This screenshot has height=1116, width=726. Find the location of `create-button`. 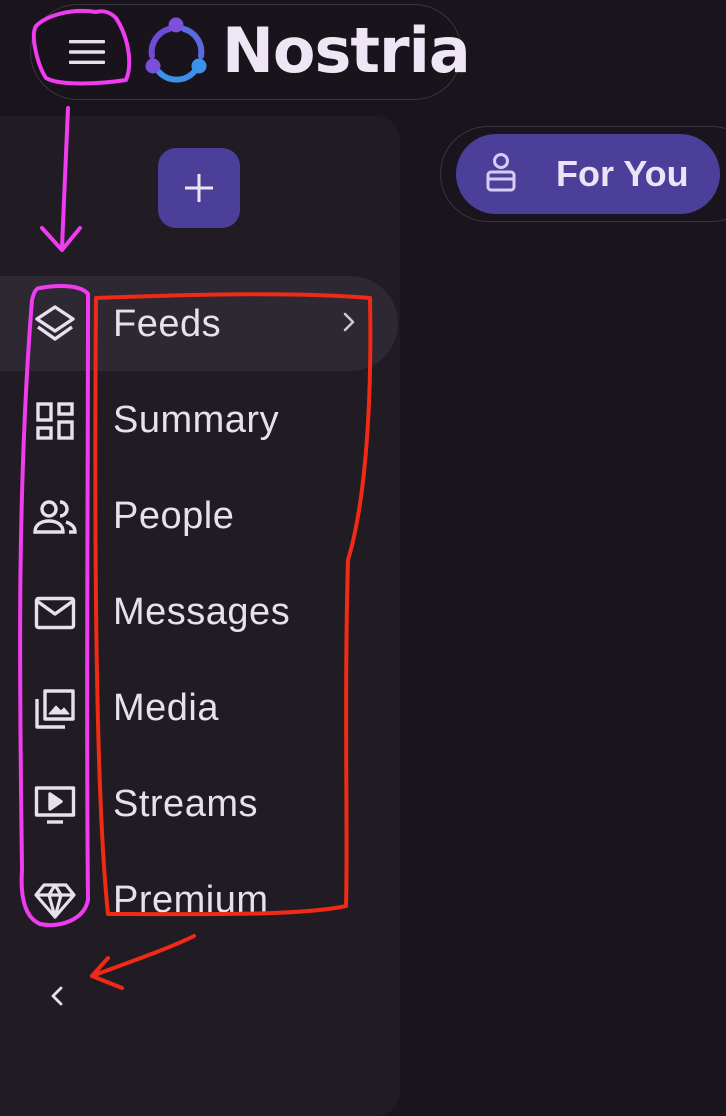

create-button is located at coordinates (199, 188).